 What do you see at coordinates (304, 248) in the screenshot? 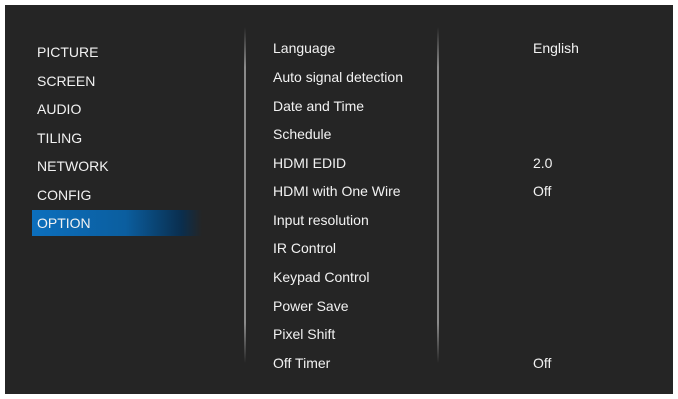
I see `option-item-ir-control: IR Control` at bounding box center [304, 248].